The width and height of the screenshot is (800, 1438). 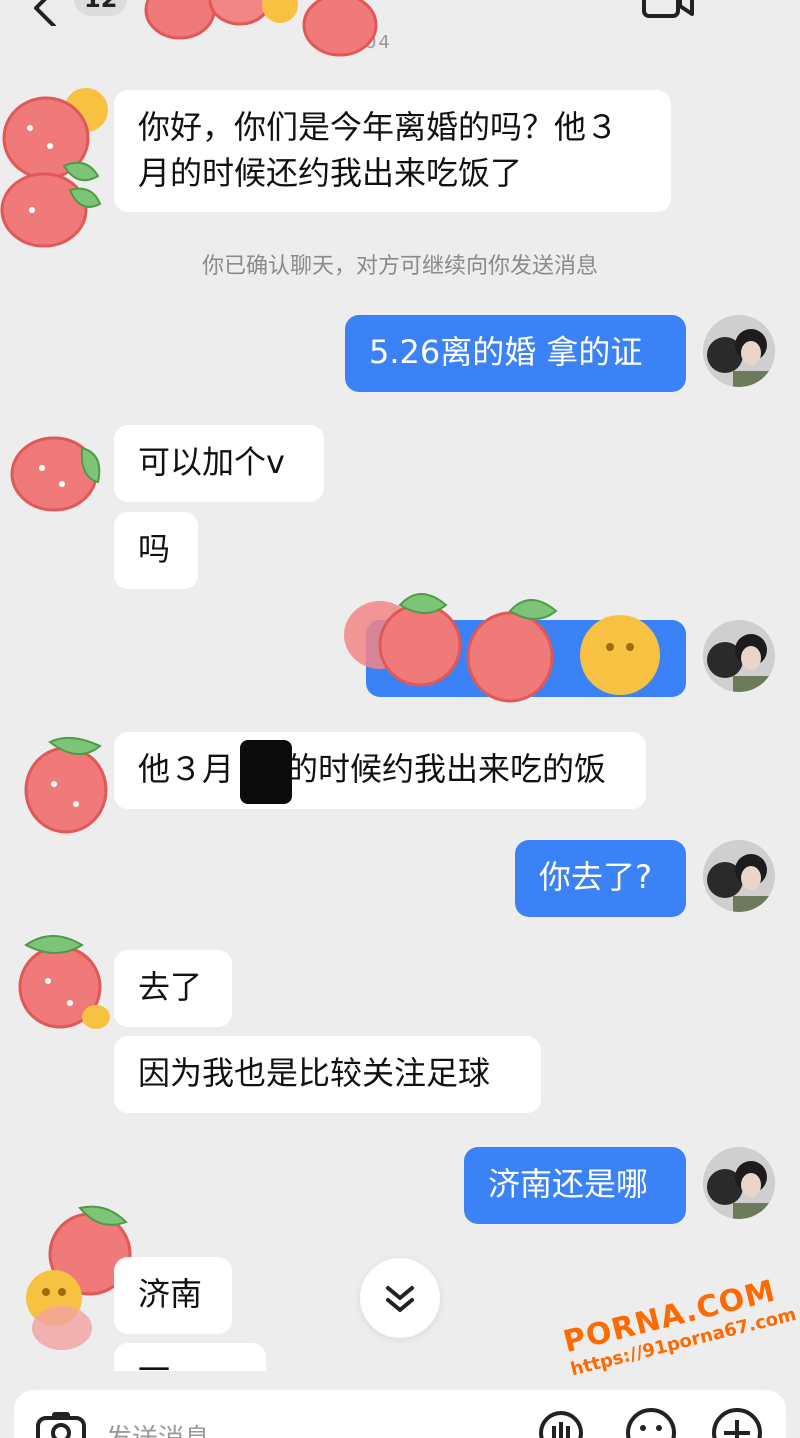 I want to click on watermark: PORNA.COM https://91porna67.com, so click(x=679, y=1325).